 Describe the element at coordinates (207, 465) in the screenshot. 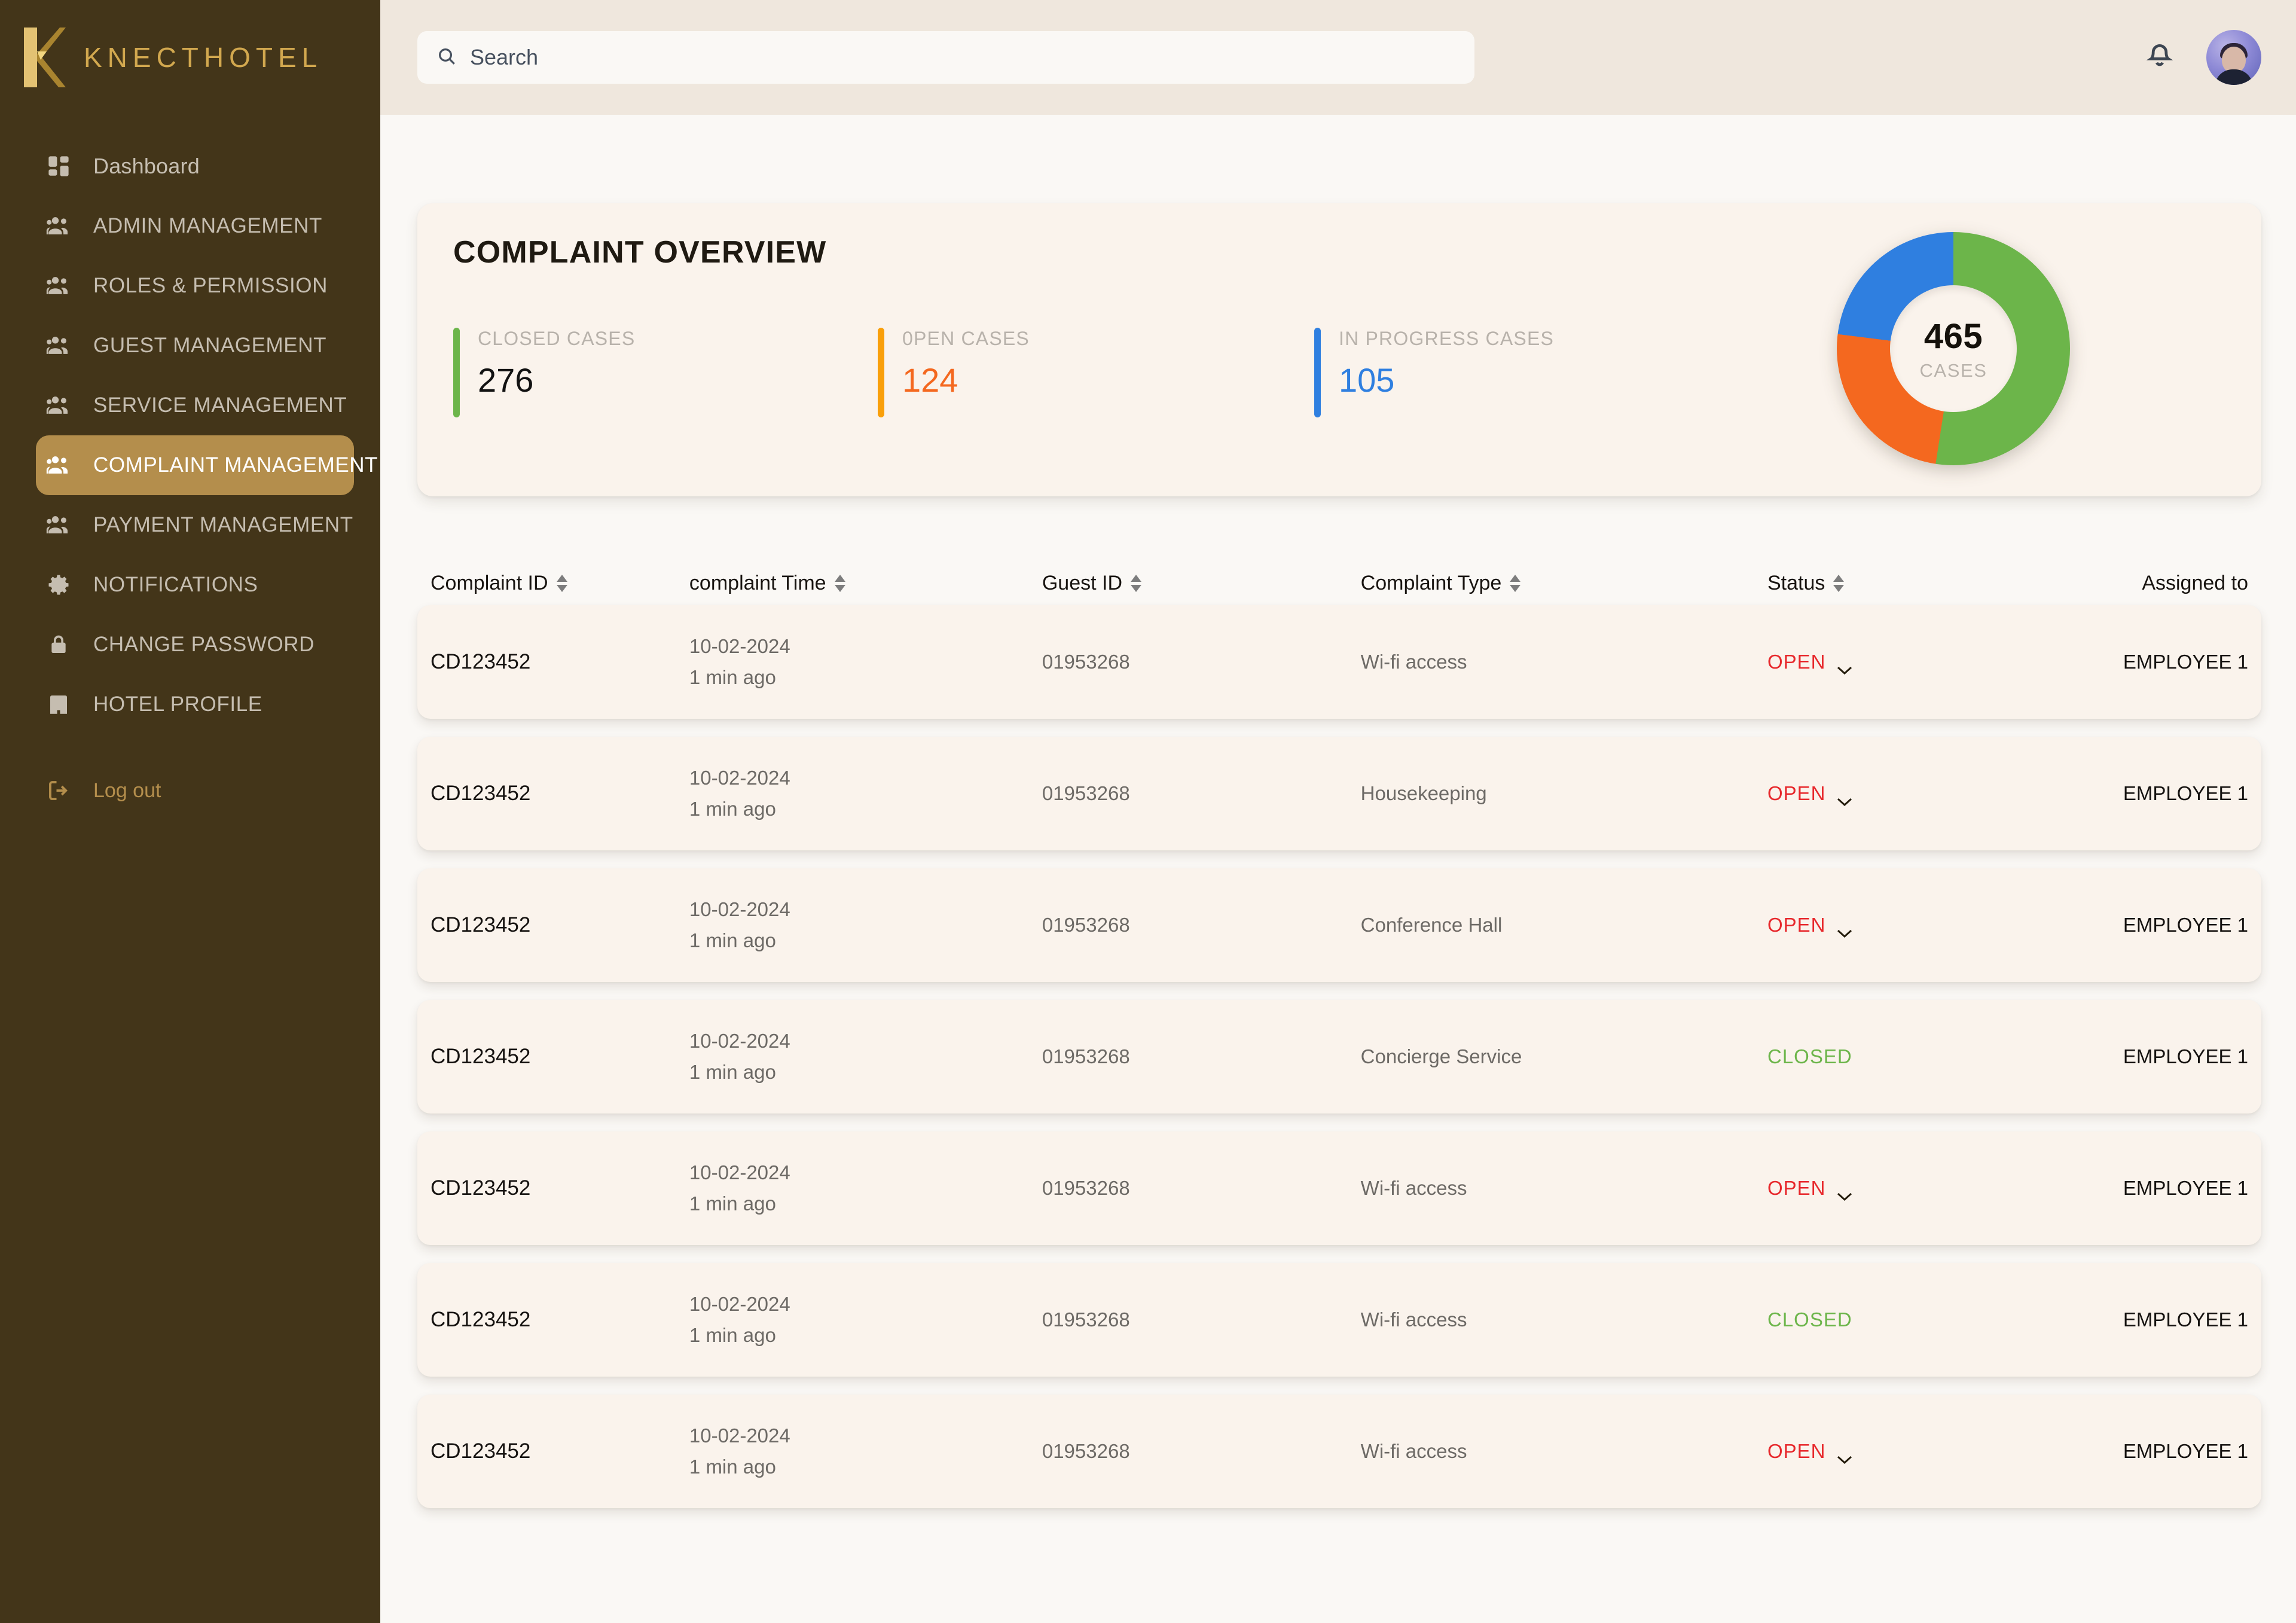

I see `sidebar-item-complaint-management: COMPLAINT MANAGEMENT` at that location.